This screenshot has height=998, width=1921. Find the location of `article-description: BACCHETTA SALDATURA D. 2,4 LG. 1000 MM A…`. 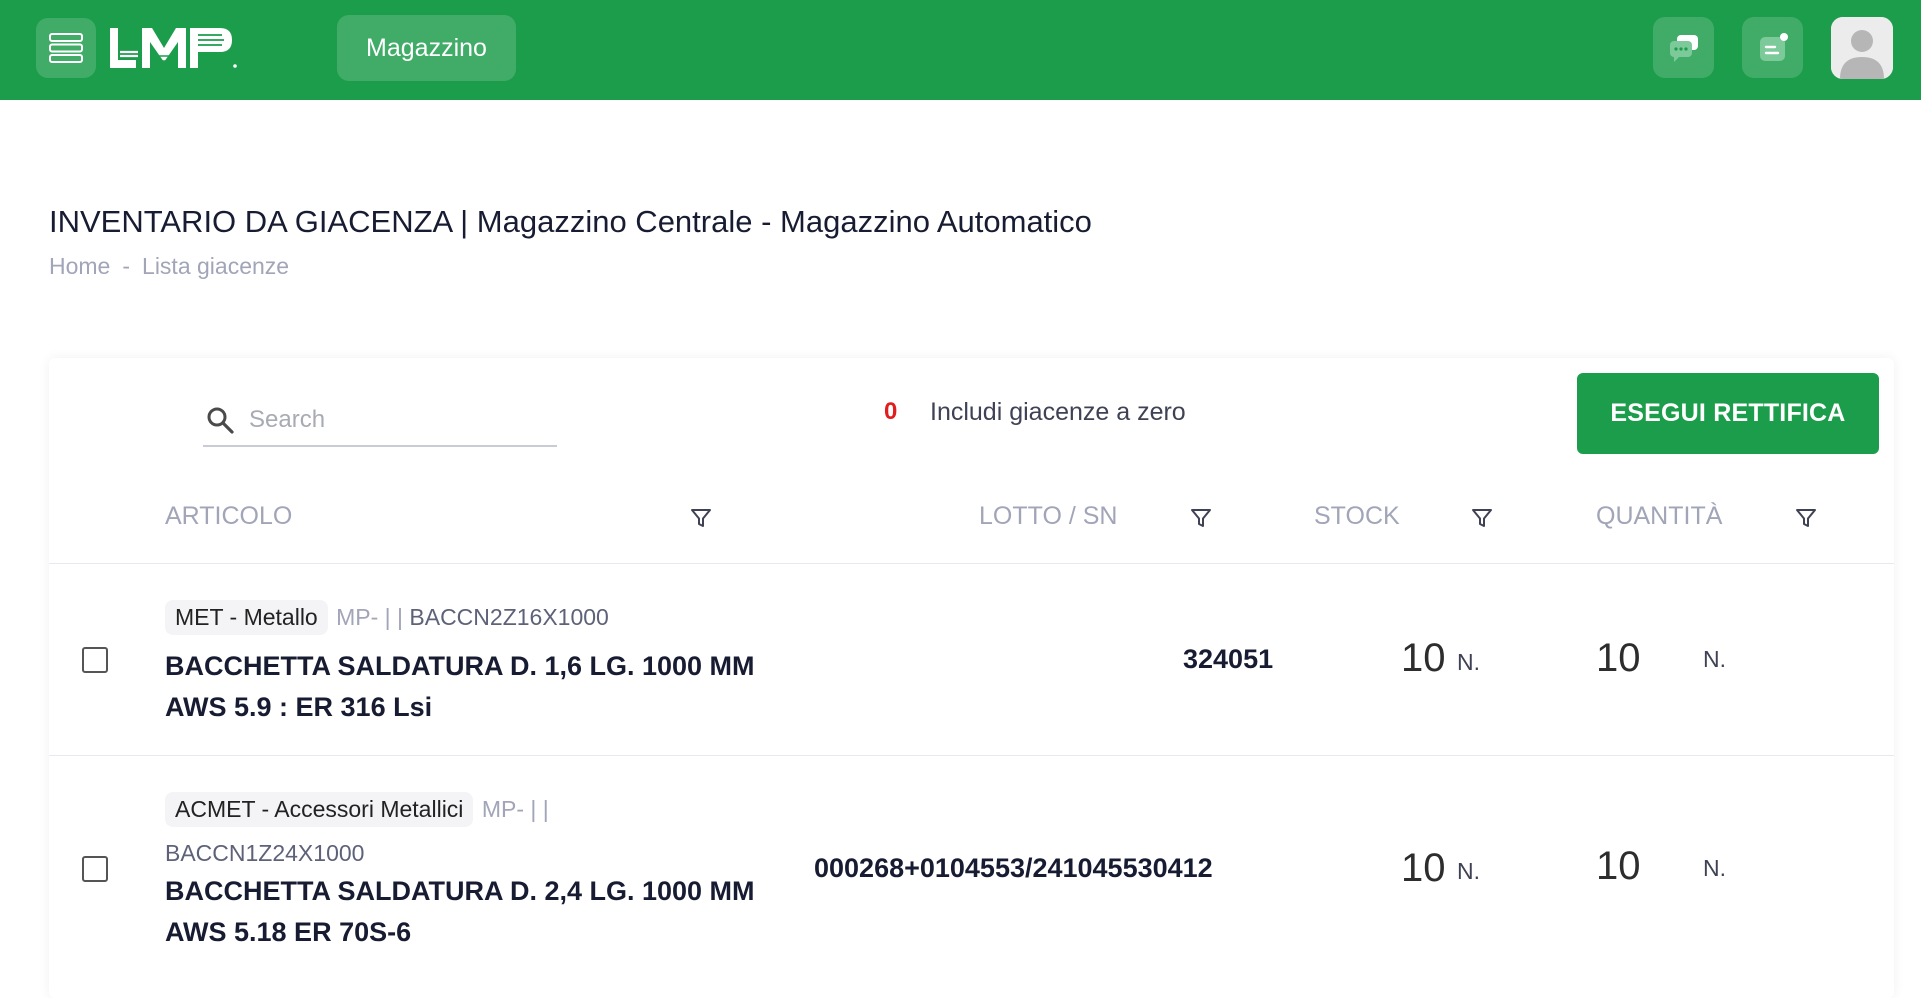

article-description: BACCHETTA SALDATURA D. 2,4 LG. 1000 MM A… is located at coordinates (460, 911).